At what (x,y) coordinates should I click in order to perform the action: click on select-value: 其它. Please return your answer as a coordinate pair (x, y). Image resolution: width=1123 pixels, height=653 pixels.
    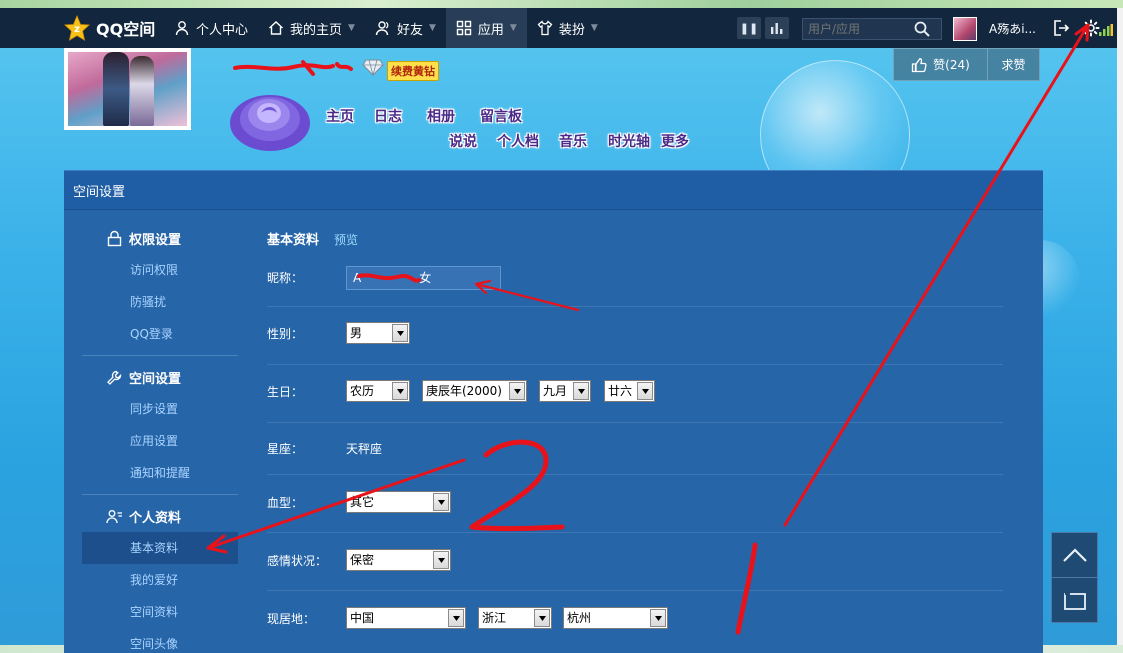
    Looking at the image, I should click on (362, 502).